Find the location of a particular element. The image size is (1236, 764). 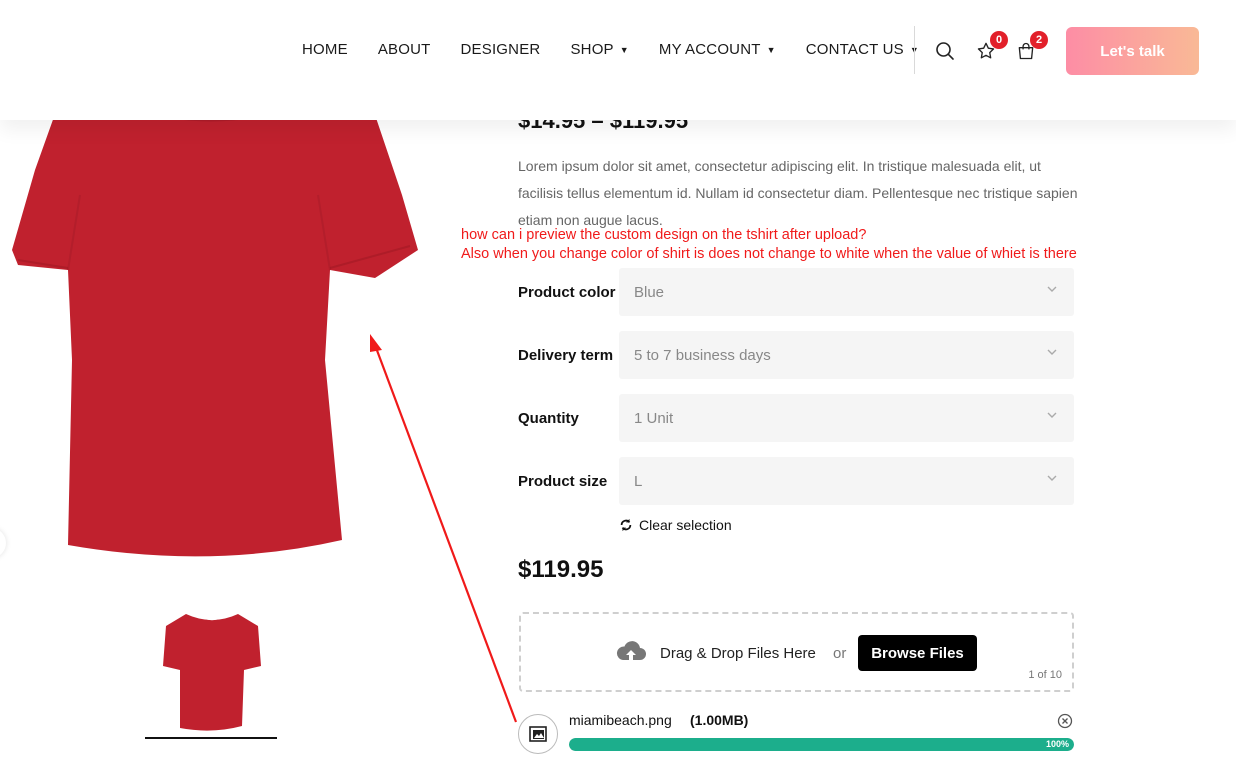

nav-my-account: MY ACCOUNT ▼ is located at coordinates (717, 49).